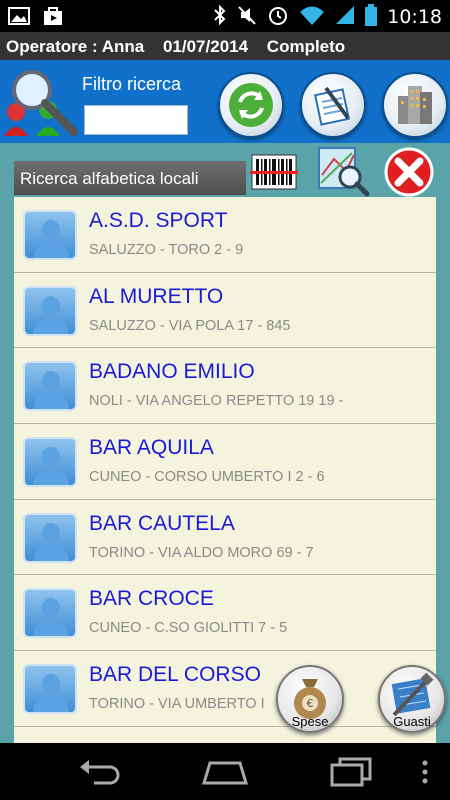 The image size is (450, 800). I want to click on list-item: BAR CAUTELA TORINO - VIA ALDO MORO 69 - 7, so click(225, 538).